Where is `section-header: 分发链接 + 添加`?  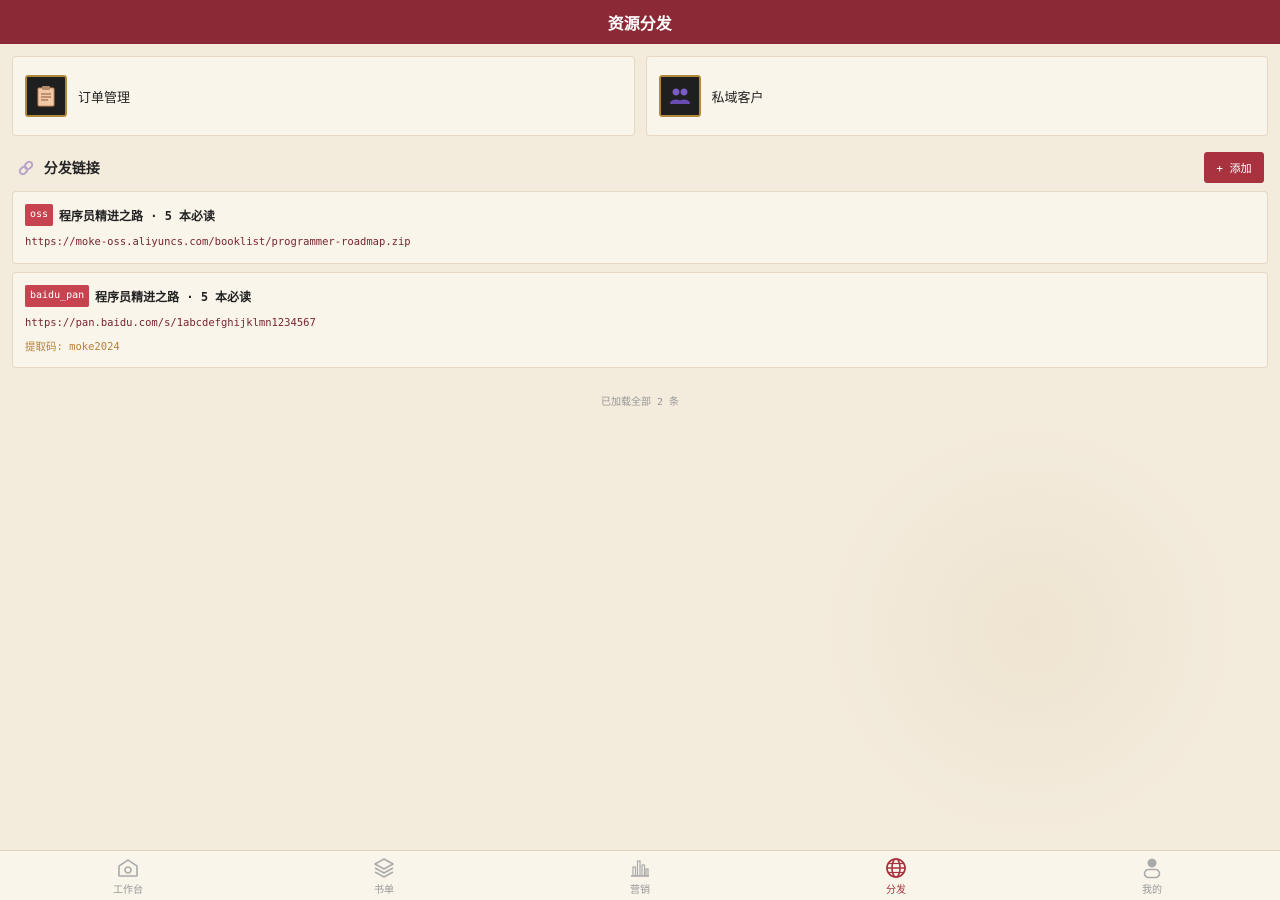 section-header: 分发链接 + 添加 is located at coordinates (640, 168).